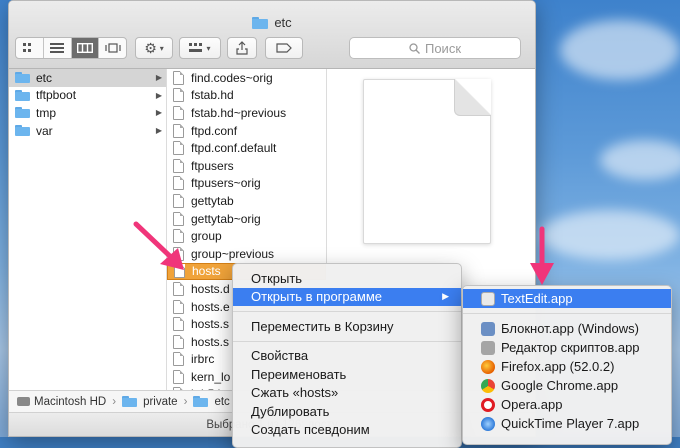 This screenshot has width=680, height=448. What do you see at coordinates (284, 48) in the screenshot?
I see `tags-button` at bounding box center [284, 48].